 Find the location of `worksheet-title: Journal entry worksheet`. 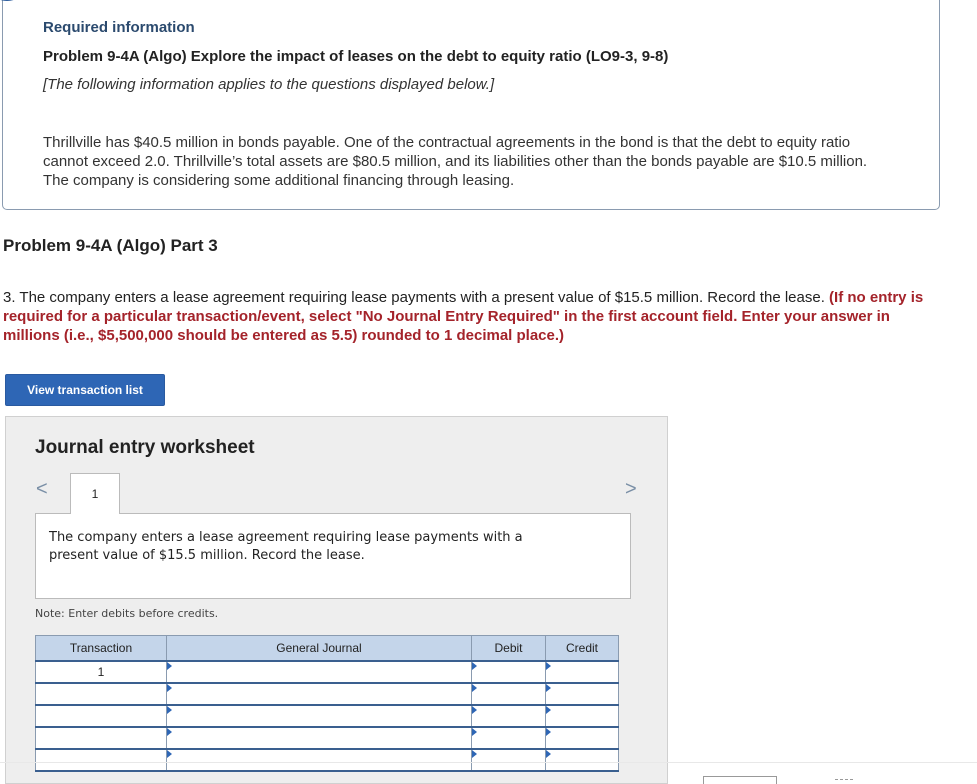

worksheet-title: Journal entry worksheet is located at coordinates (145, 447).